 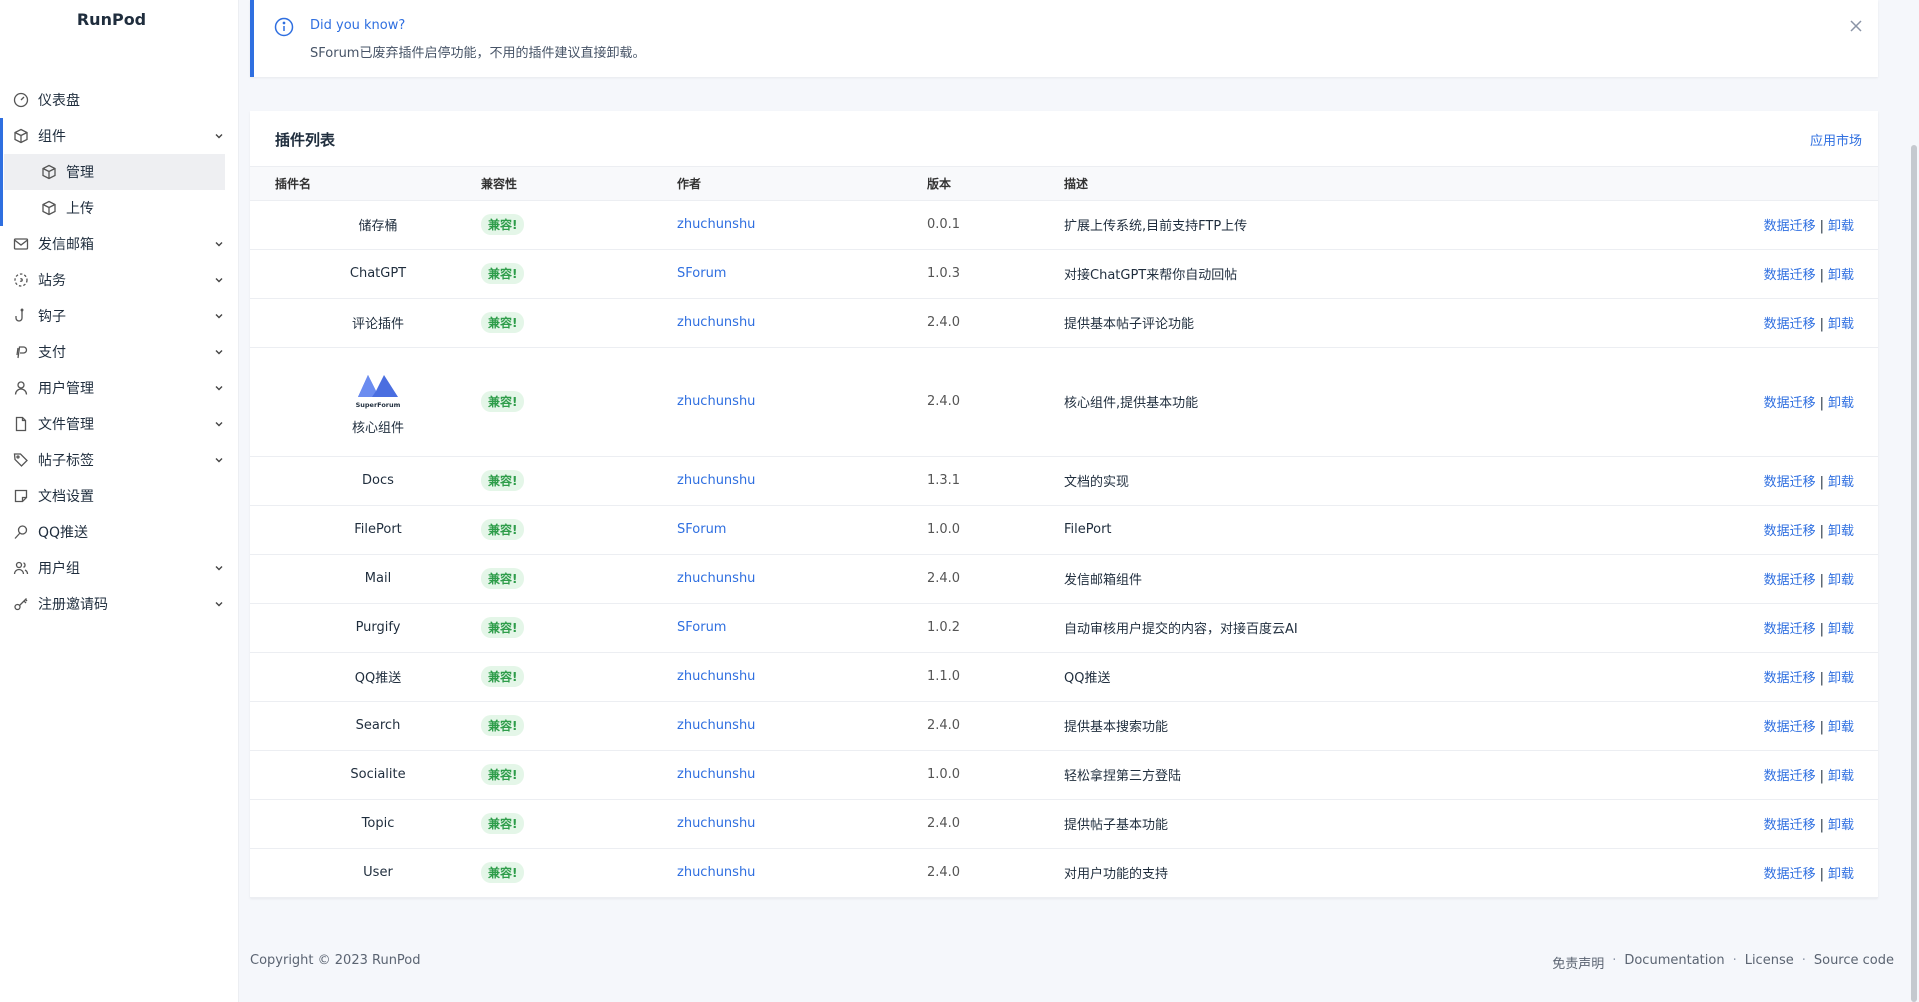 I want to click on sidebar-item-users: 用户管理, so click(x=119, y=388).